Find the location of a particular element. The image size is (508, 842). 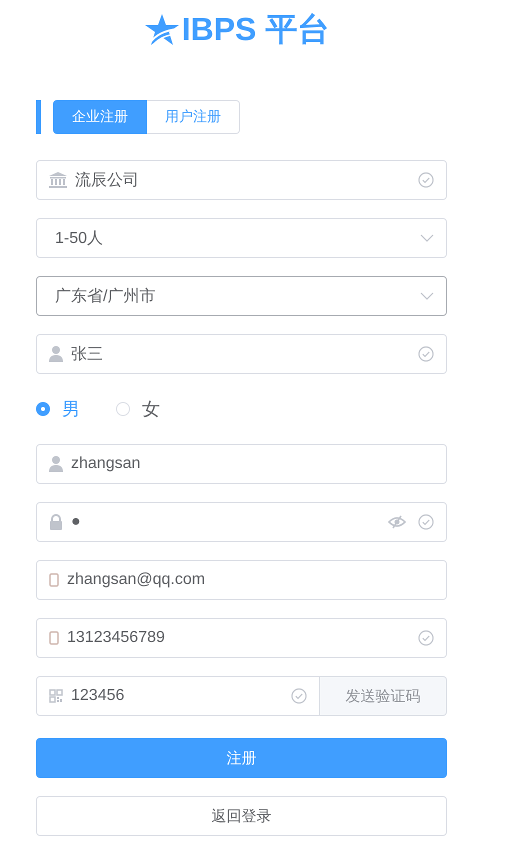

input-field: 张三 is located at coordinates (241, 354).